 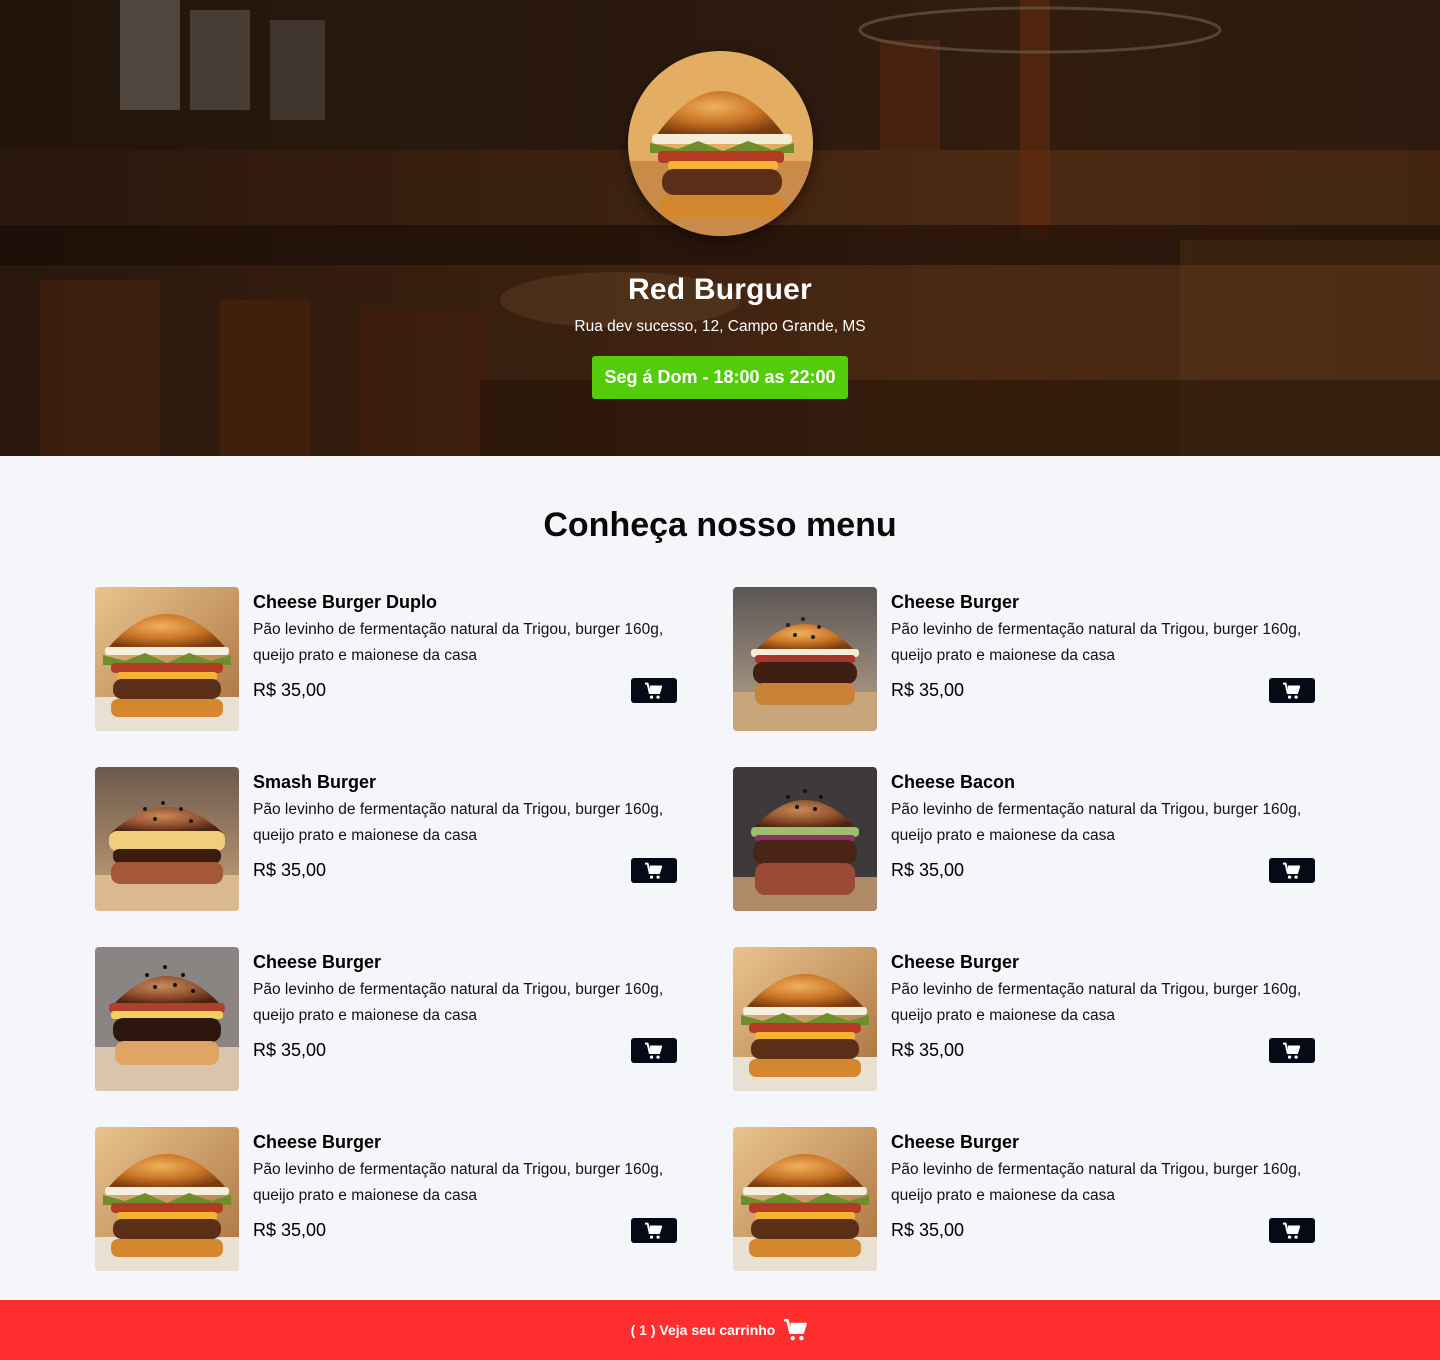 I want to click on view-cart-label: ( 1 ) Veja seu carrinho, so click(x=703, y=1330).